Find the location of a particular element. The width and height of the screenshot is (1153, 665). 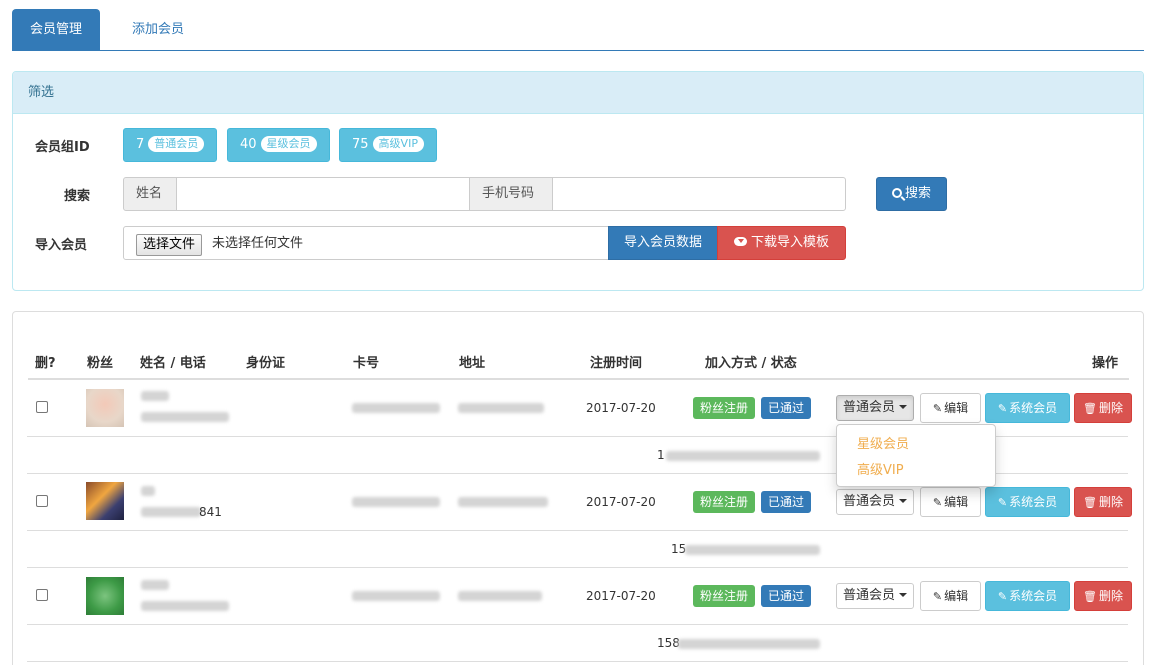

file-status: 未选择任何文件 is located at coordinates (258, 243).